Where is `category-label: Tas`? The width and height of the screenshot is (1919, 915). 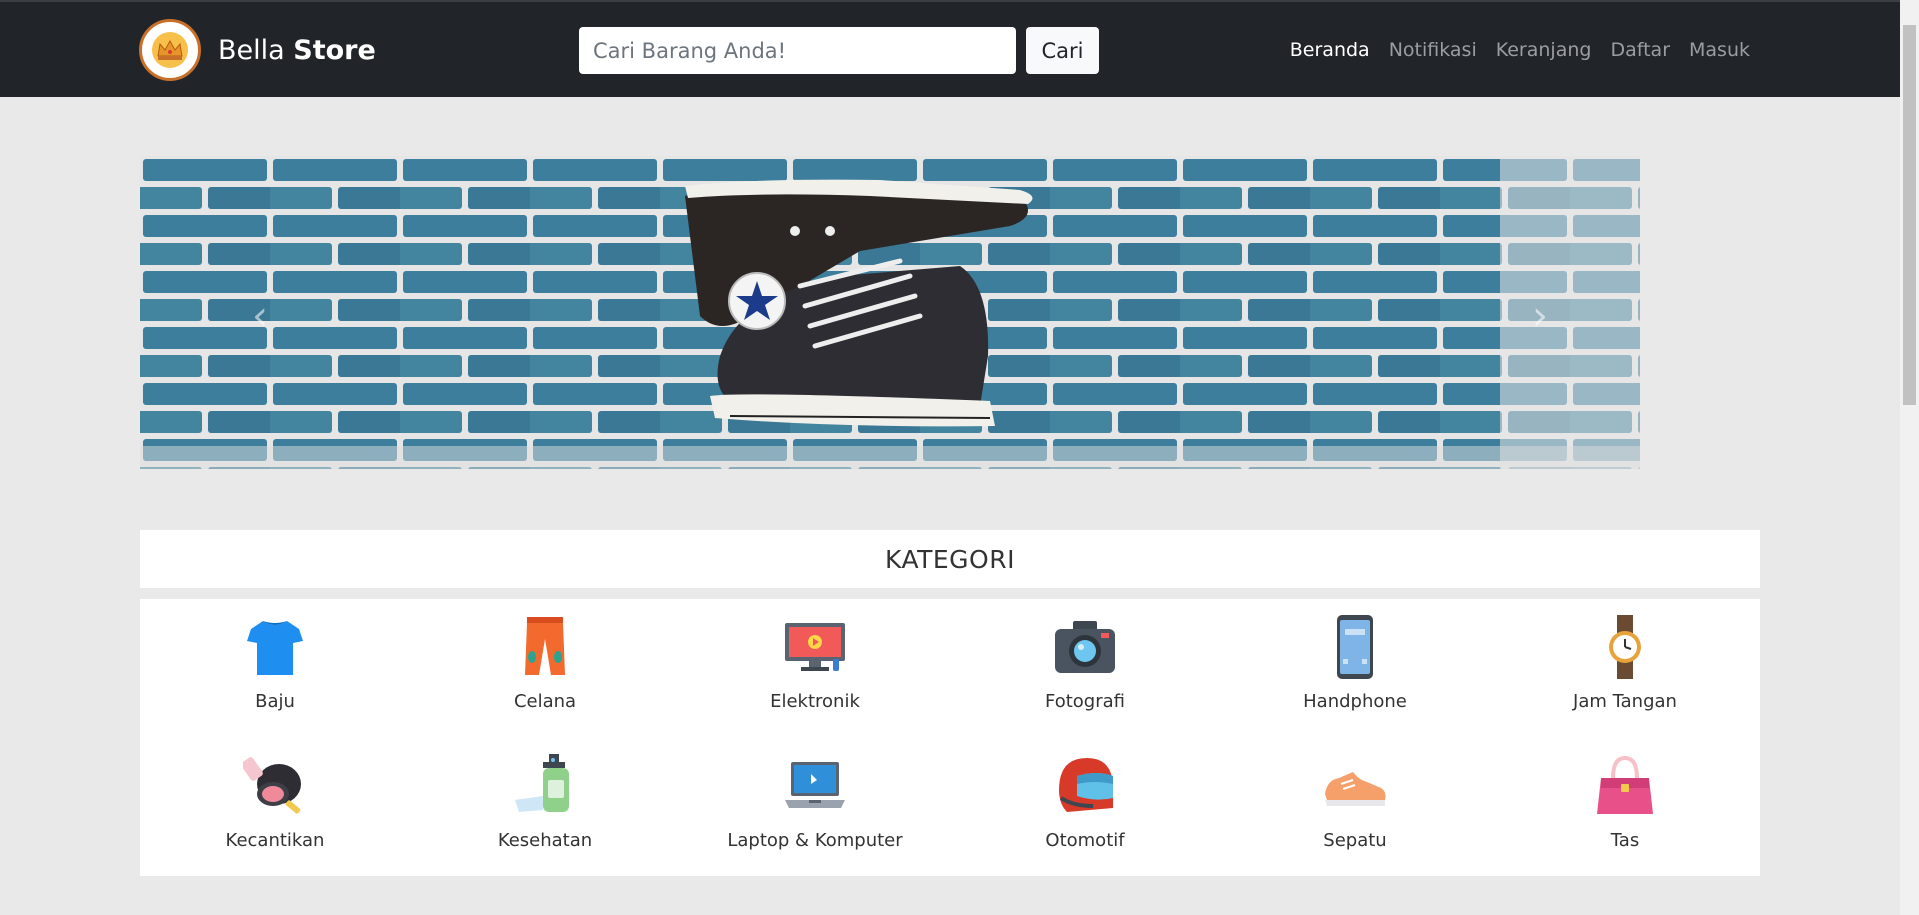 category-label: Tas is located at coordinates (1625, 840).